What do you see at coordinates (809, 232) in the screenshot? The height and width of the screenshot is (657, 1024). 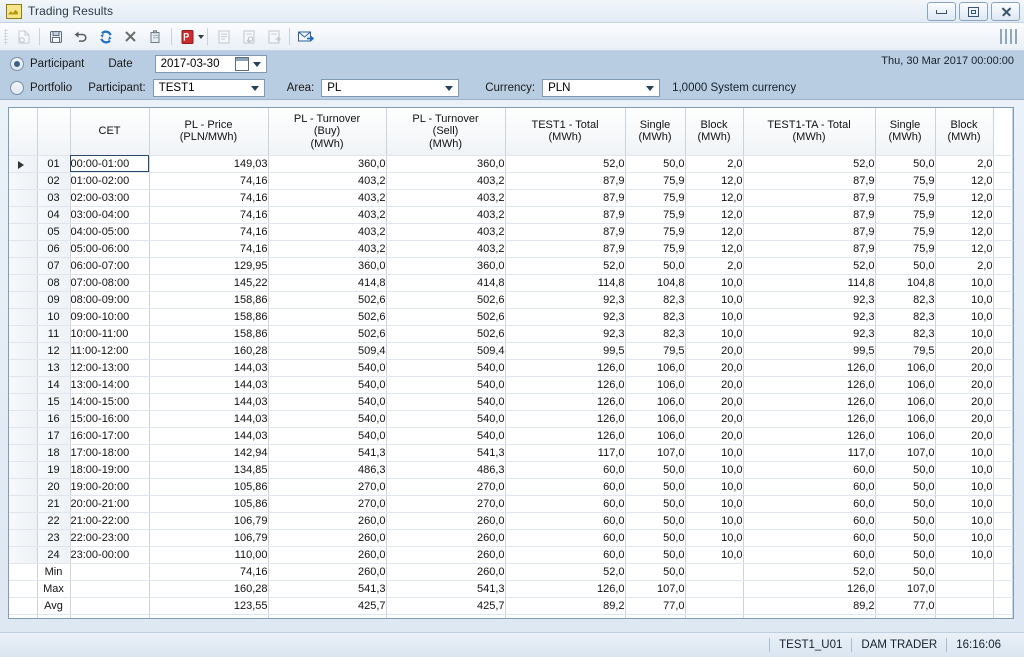 I see `cell-ta-total: 87,9` at bounding box center [809, 232].